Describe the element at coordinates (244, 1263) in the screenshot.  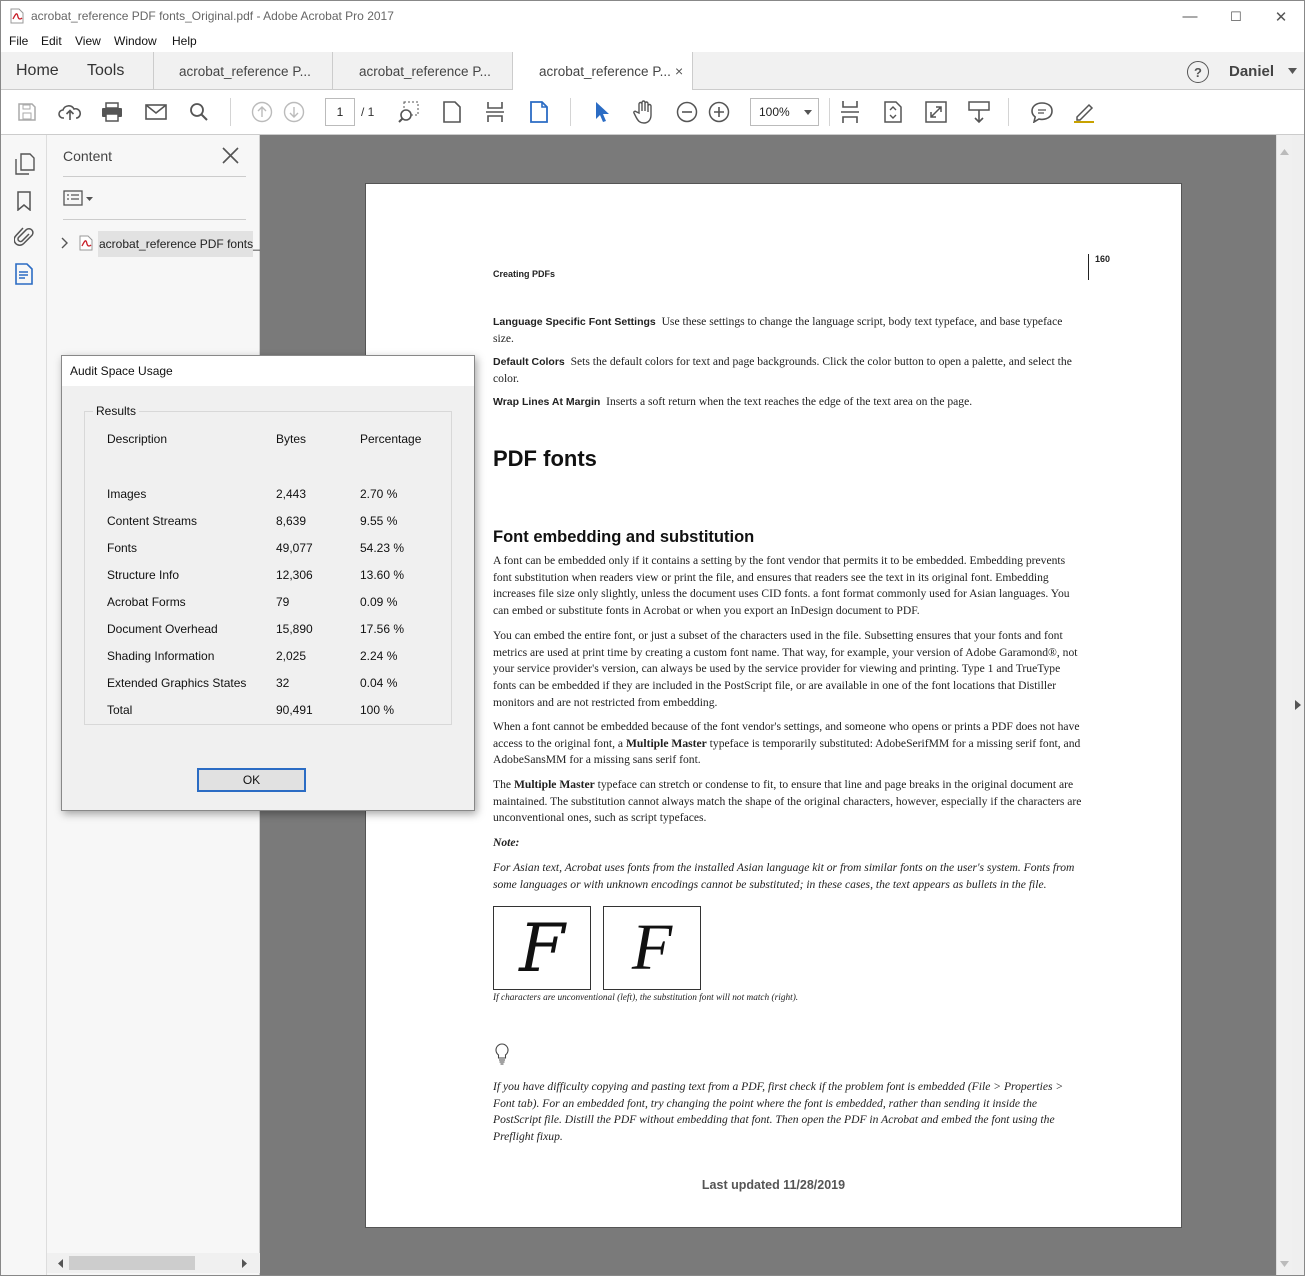
I see `scroll-right-icon` at that location.